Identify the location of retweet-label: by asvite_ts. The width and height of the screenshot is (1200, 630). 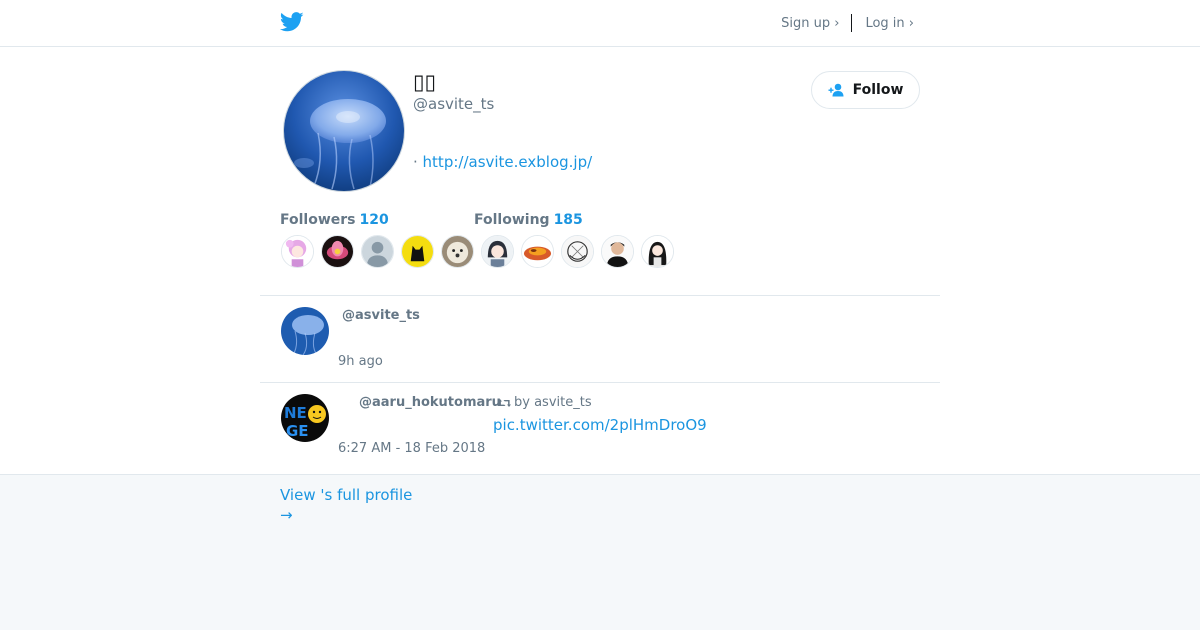
(553, 402).